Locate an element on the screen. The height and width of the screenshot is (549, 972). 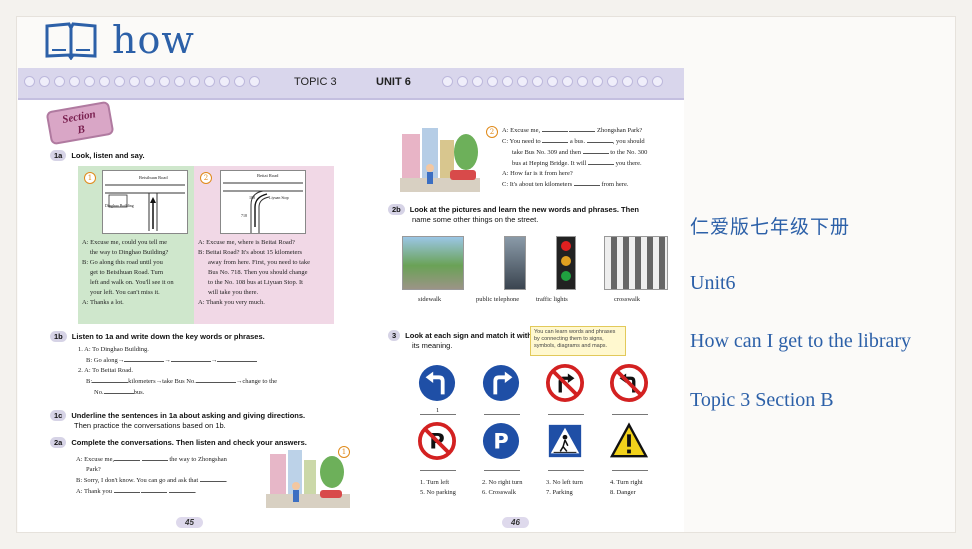
textbook-edition-label: 仁爱版七年级下册 is located at coordinates (770, 227).